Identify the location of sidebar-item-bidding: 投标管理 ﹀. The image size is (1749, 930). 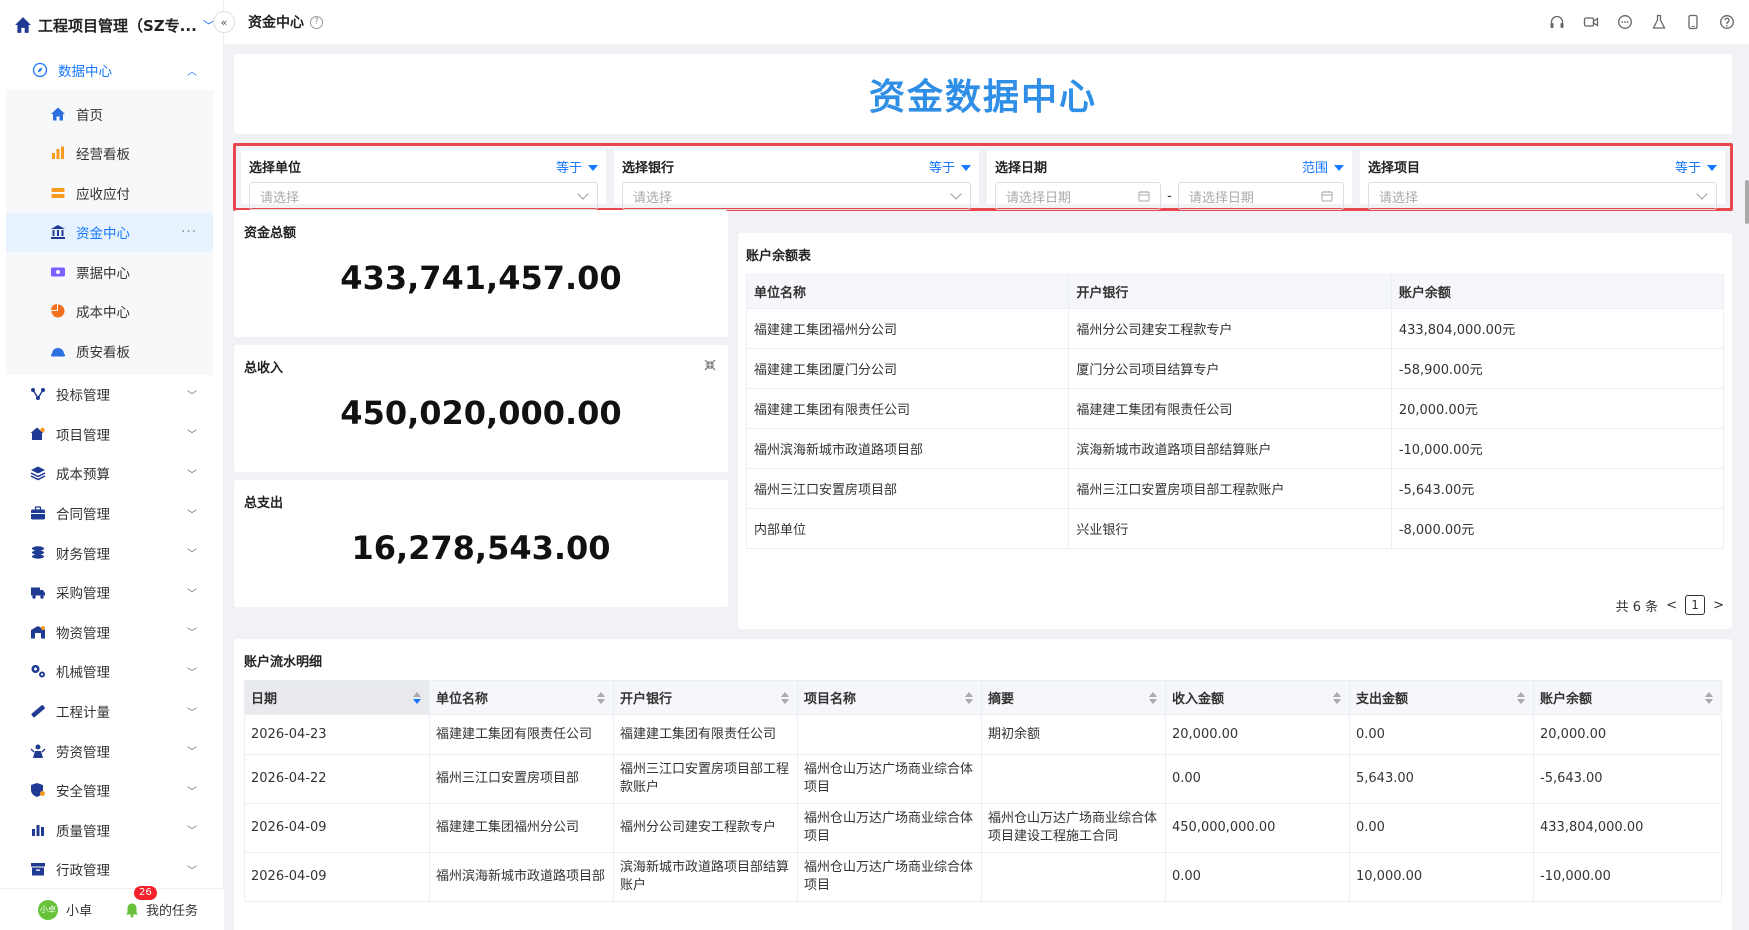
(111, 395).